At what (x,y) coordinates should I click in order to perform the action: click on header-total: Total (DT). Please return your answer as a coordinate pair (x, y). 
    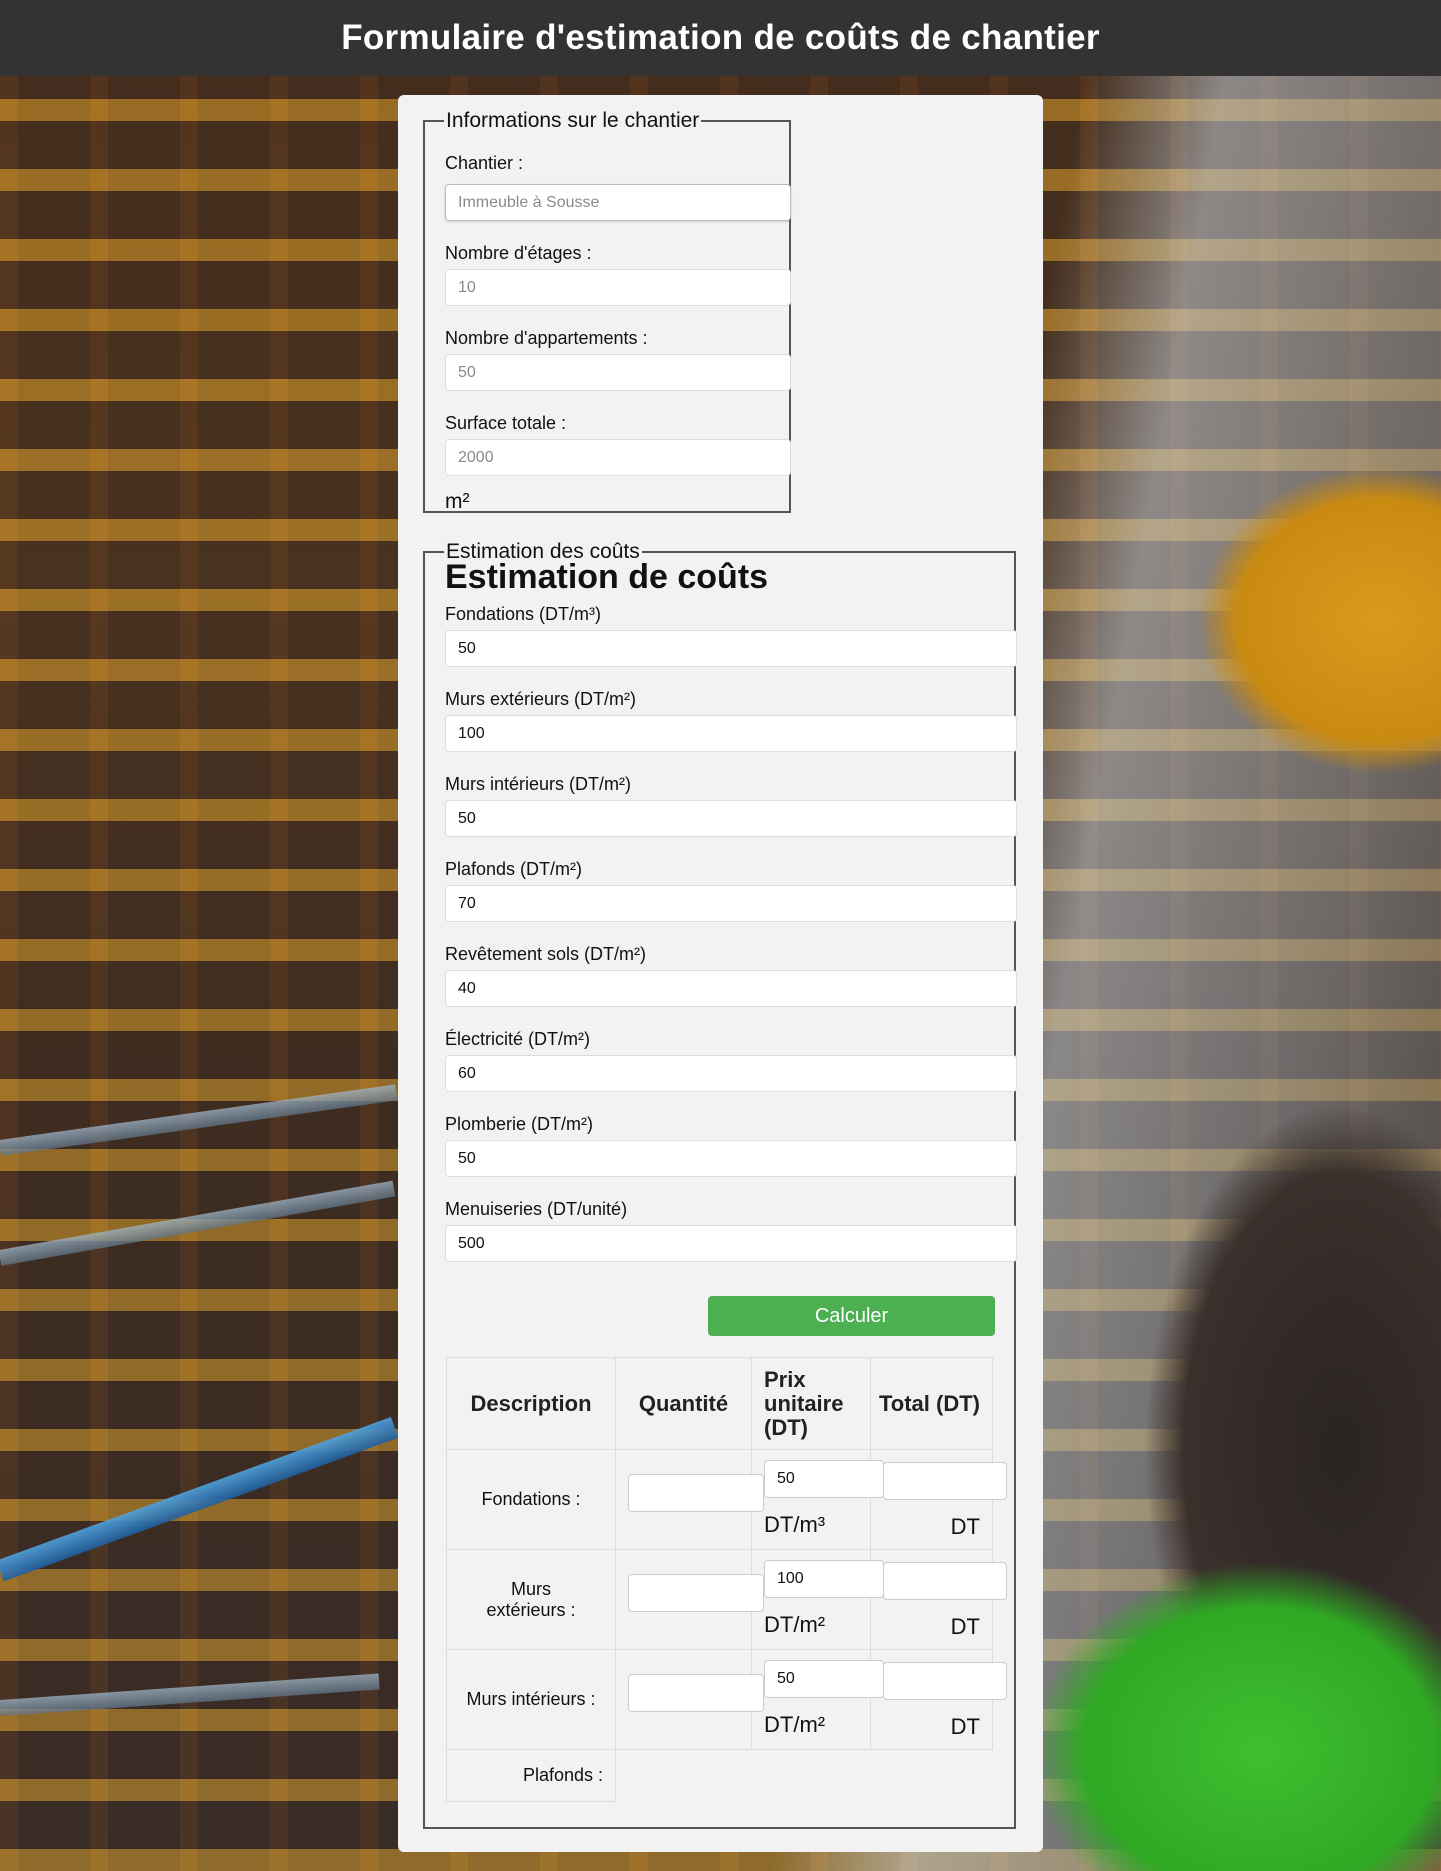
    Looking at the image, I should click on (931, 1403).